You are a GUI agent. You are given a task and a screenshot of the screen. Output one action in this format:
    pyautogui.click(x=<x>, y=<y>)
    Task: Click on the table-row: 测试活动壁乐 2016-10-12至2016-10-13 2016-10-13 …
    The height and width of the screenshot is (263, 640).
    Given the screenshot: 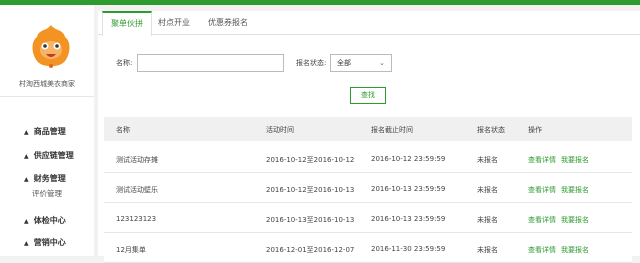 What is the action you would take?
    pyautogui.click(x=368, y=188)
    